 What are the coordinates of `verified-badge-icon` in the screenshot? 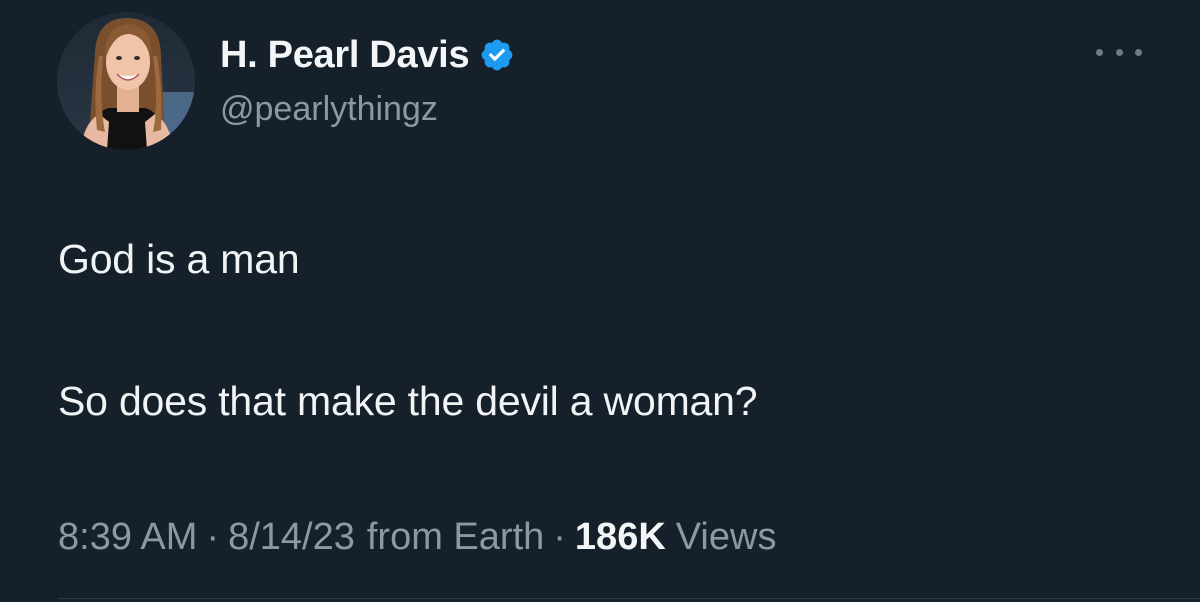 It's located at (497, 55).